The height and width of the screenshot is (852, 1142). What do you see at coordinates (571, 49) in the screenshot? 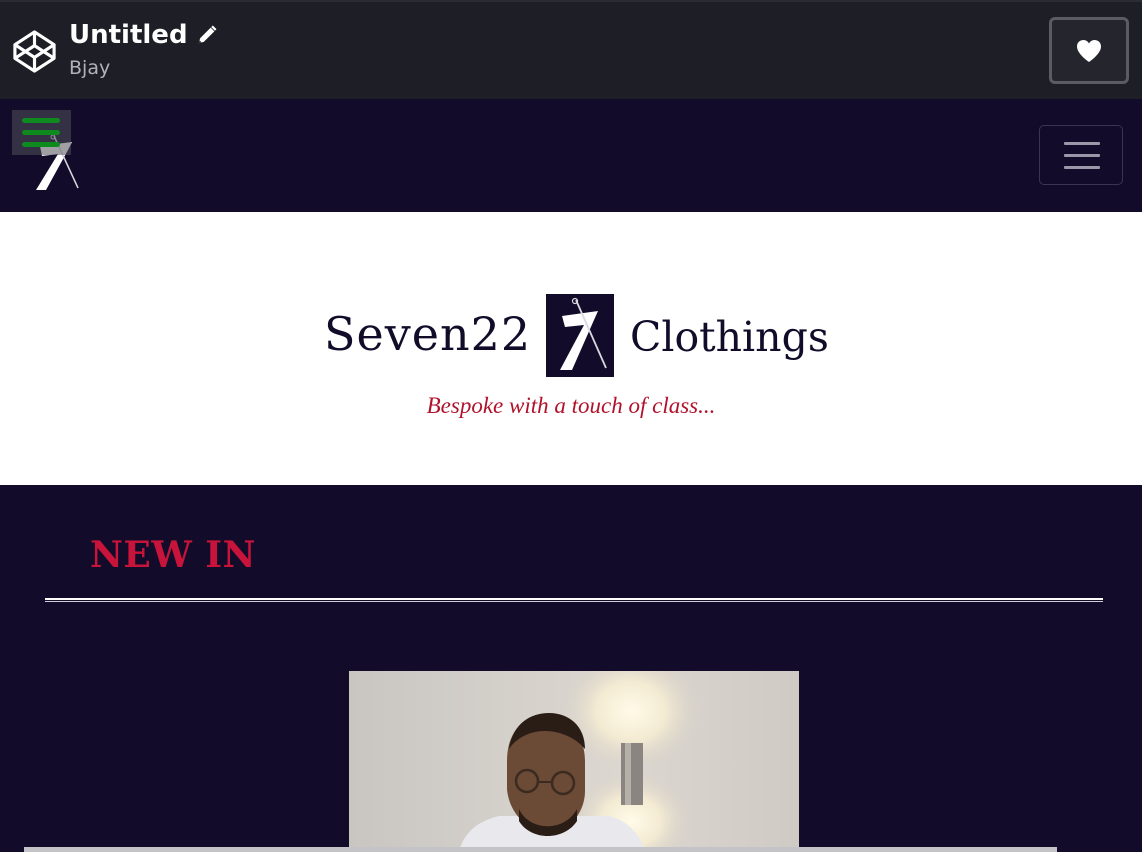
I see `codepen-header: Untitled Bjay` at bounding box center [571, 49].